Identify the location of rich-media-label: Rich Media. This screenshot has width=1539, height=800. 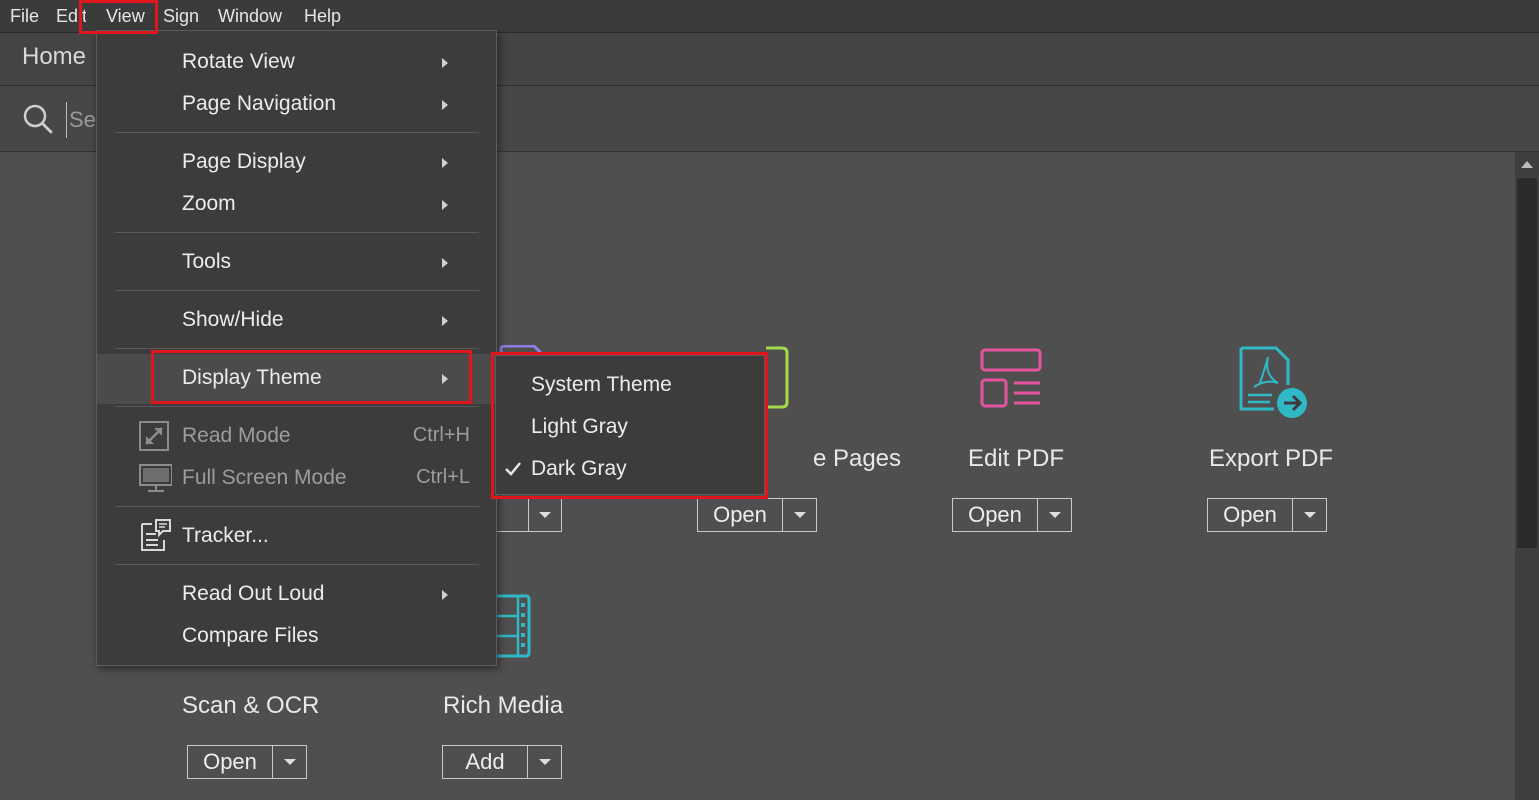
(503, 705).